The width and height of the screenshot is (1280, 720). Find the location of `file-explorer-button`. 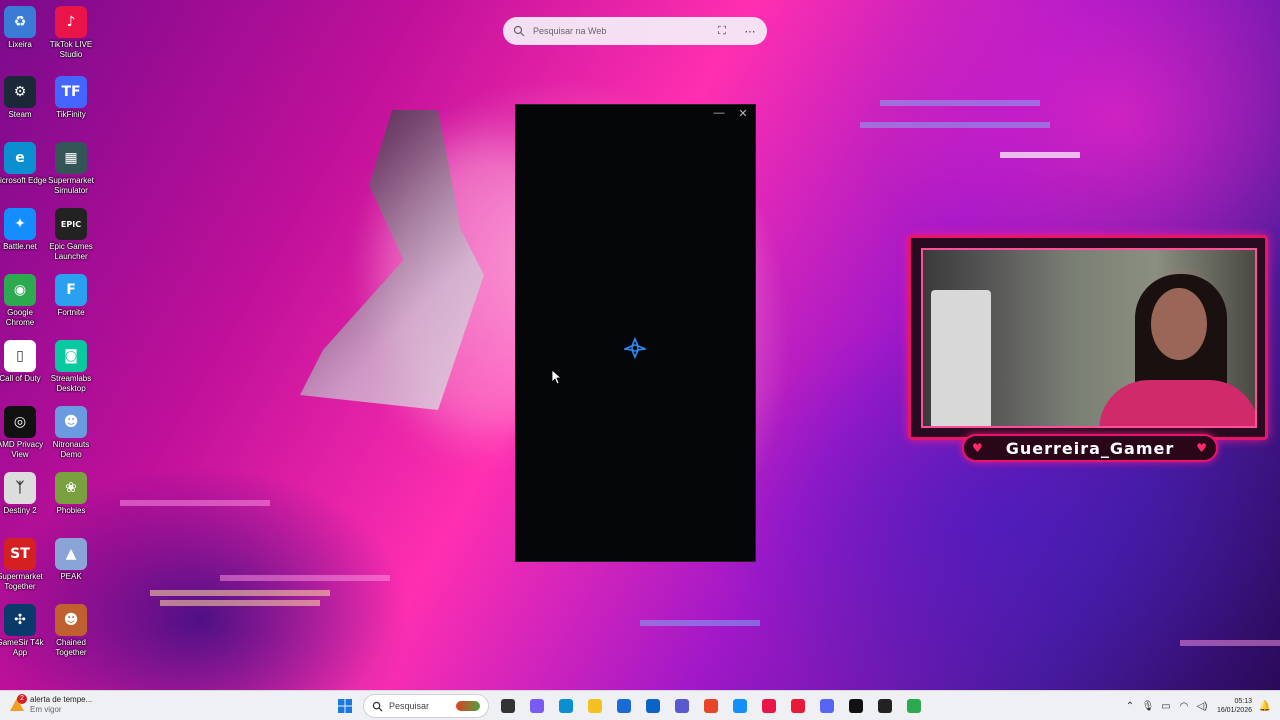

file-explorer-button is located at coordinates (595, 706).